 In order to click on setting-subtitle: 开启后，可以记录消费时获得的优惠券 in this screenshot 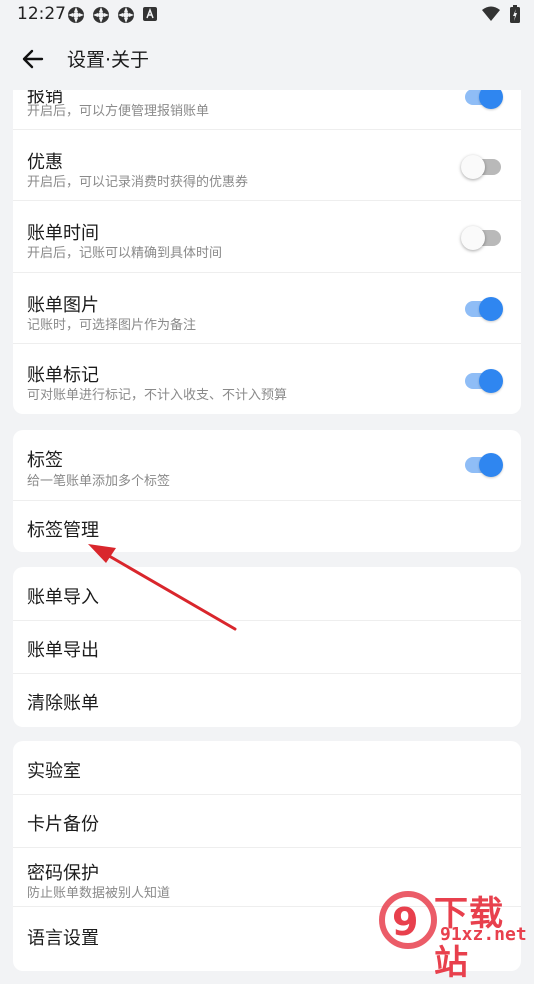, I will do `click(138, 182)`.